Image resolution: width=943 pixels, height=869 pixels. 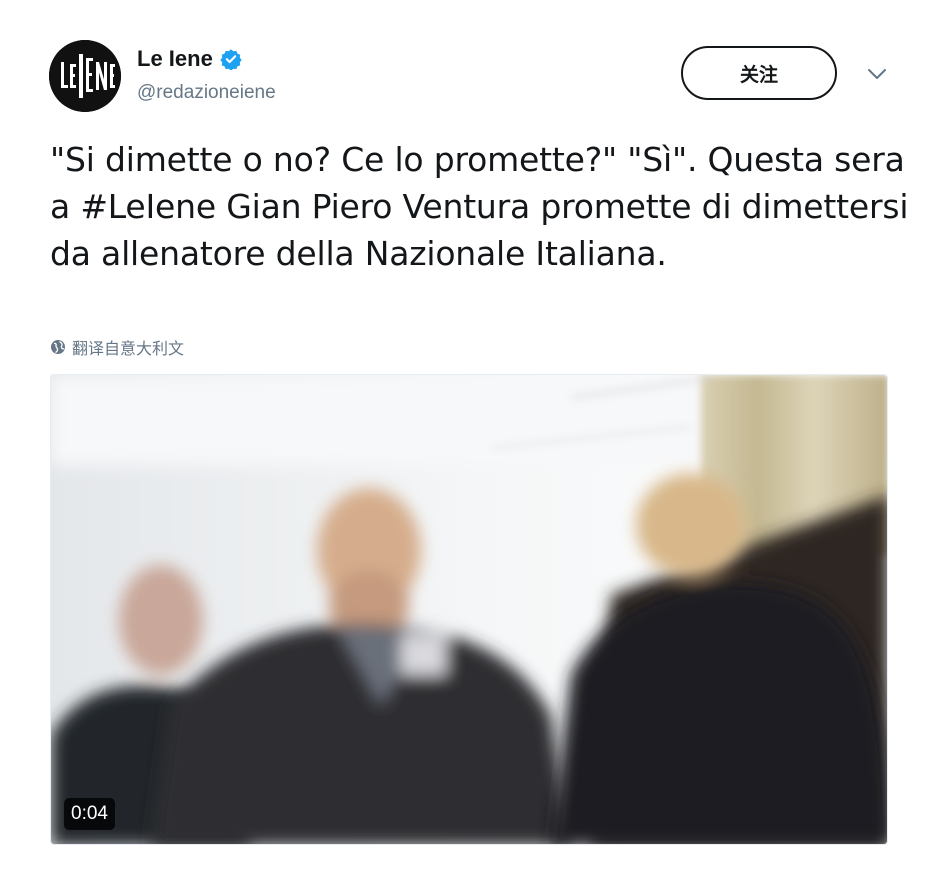 I want to click on display-name: Le Iene, so click(x=175, y=59).